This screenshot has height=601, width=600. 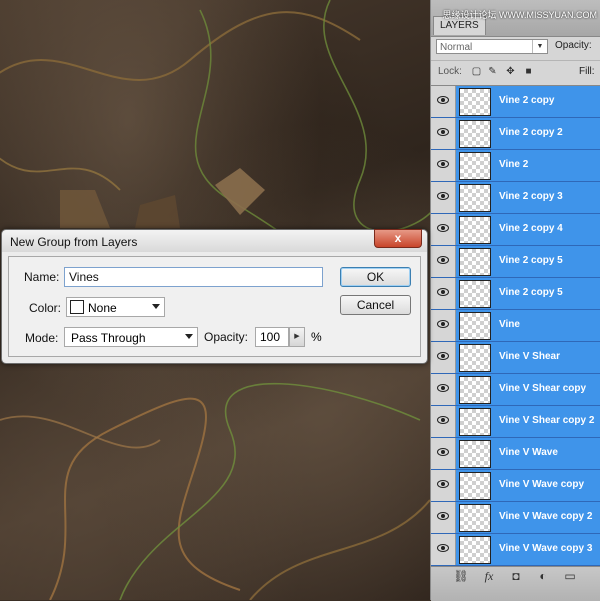 What do you see at coordinates (193, 277) in the screenshot?
I see `name-input` at bounding box center [193, 277].